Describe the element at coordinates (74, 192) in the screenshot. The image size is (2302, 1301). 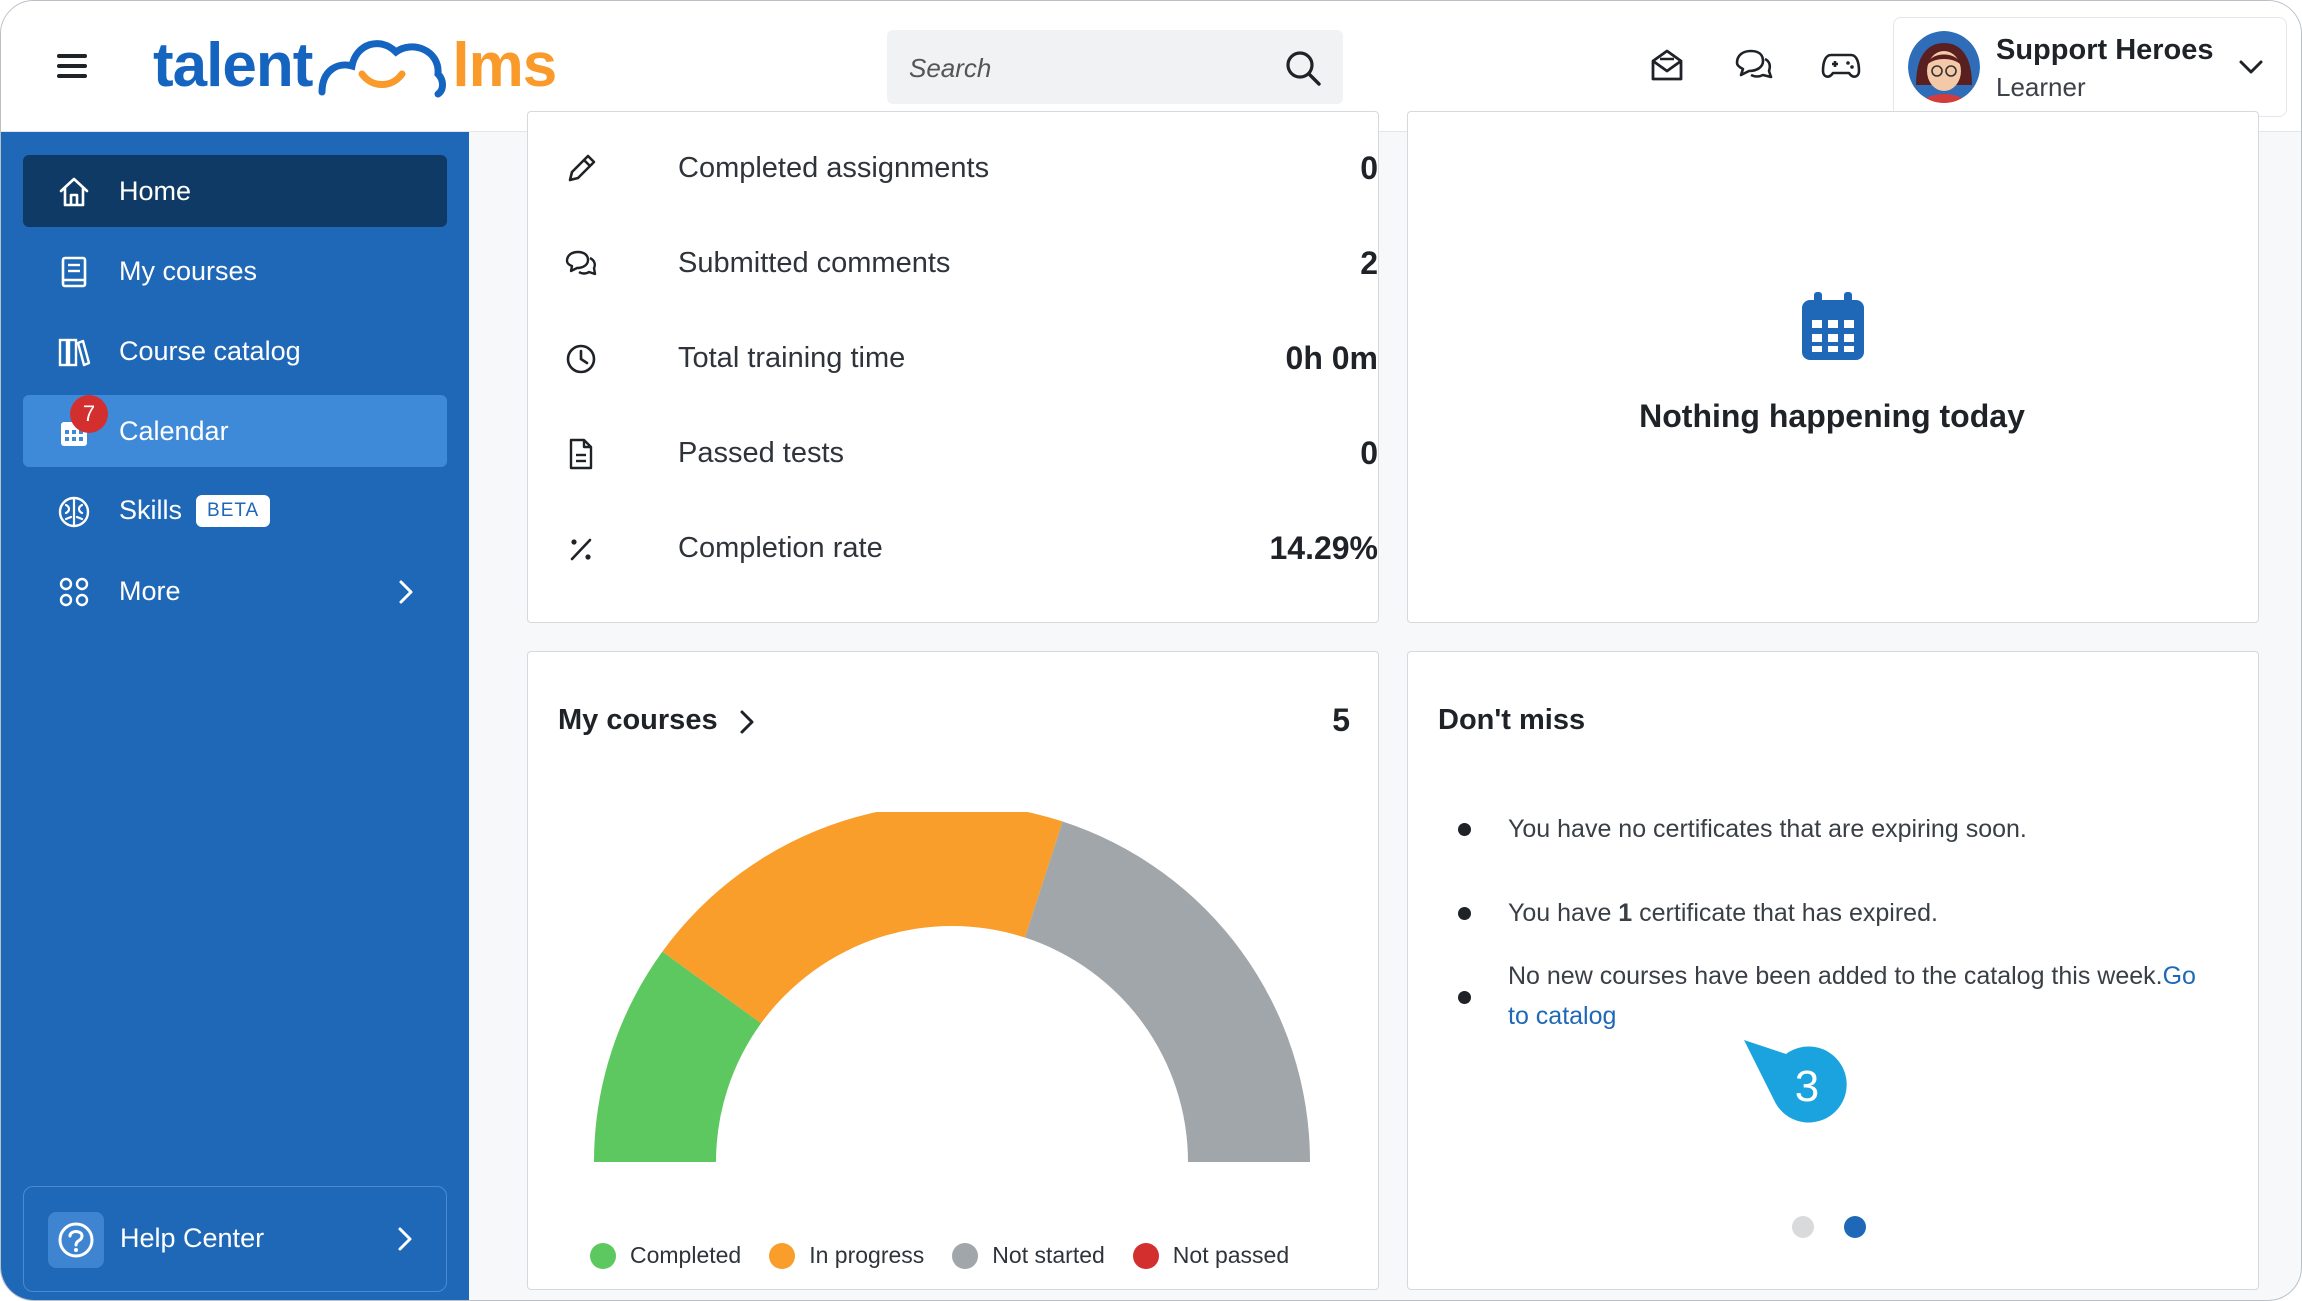
I see `home-icon` at that location.